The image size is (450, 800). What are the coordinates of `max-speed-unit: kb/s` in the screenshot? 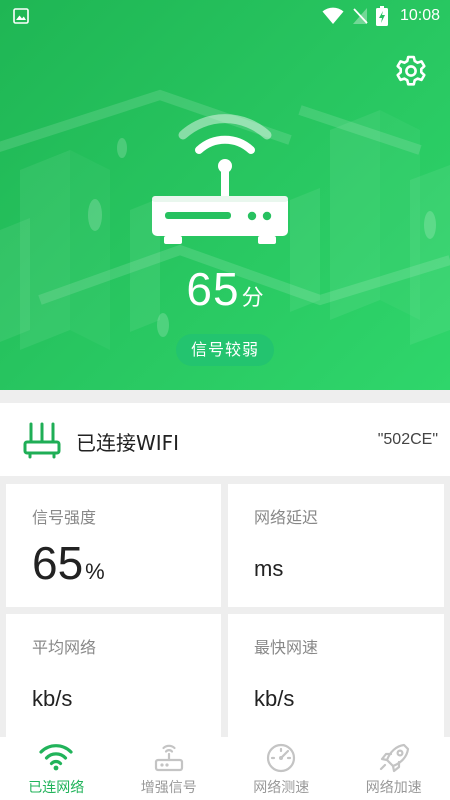 It's located at (274, 698).